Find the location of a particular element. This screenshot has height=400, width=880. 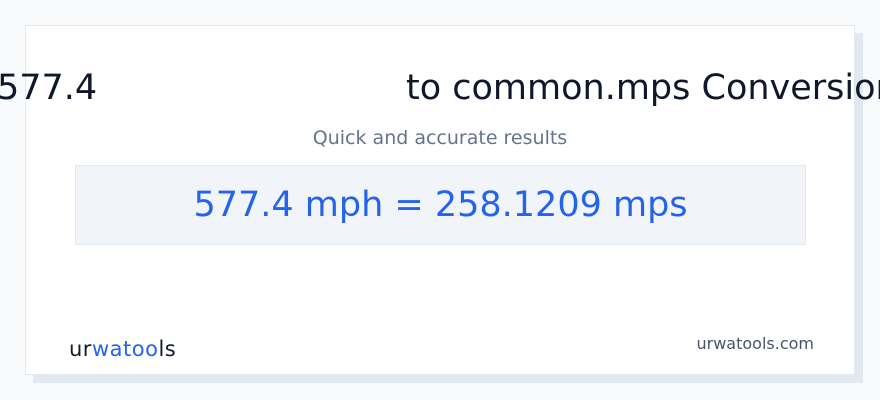

urwatools-logo: urwatools is located at coordinates (122, 349).